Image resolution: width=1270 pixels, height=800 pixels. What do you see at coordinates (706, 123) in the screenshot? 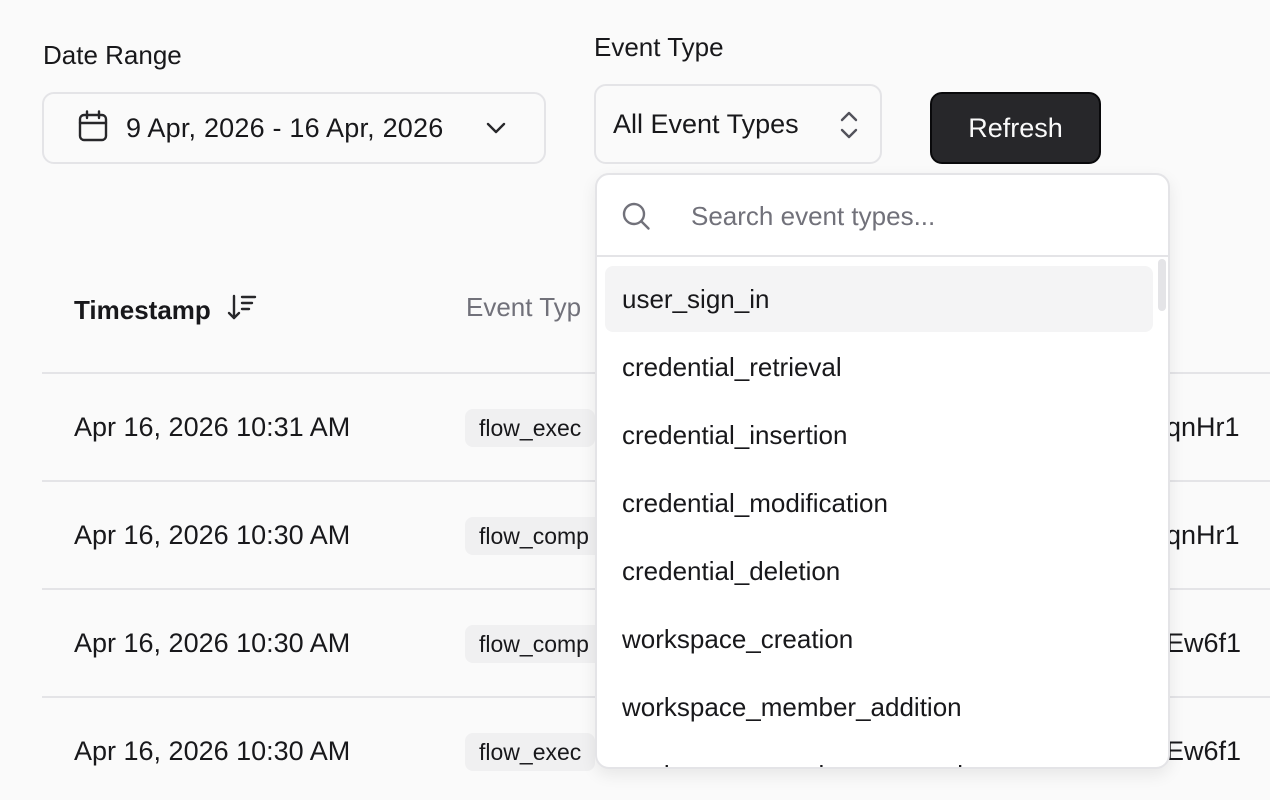
I see `event-type-value: All Event Types` at bounding box center [706, 123].